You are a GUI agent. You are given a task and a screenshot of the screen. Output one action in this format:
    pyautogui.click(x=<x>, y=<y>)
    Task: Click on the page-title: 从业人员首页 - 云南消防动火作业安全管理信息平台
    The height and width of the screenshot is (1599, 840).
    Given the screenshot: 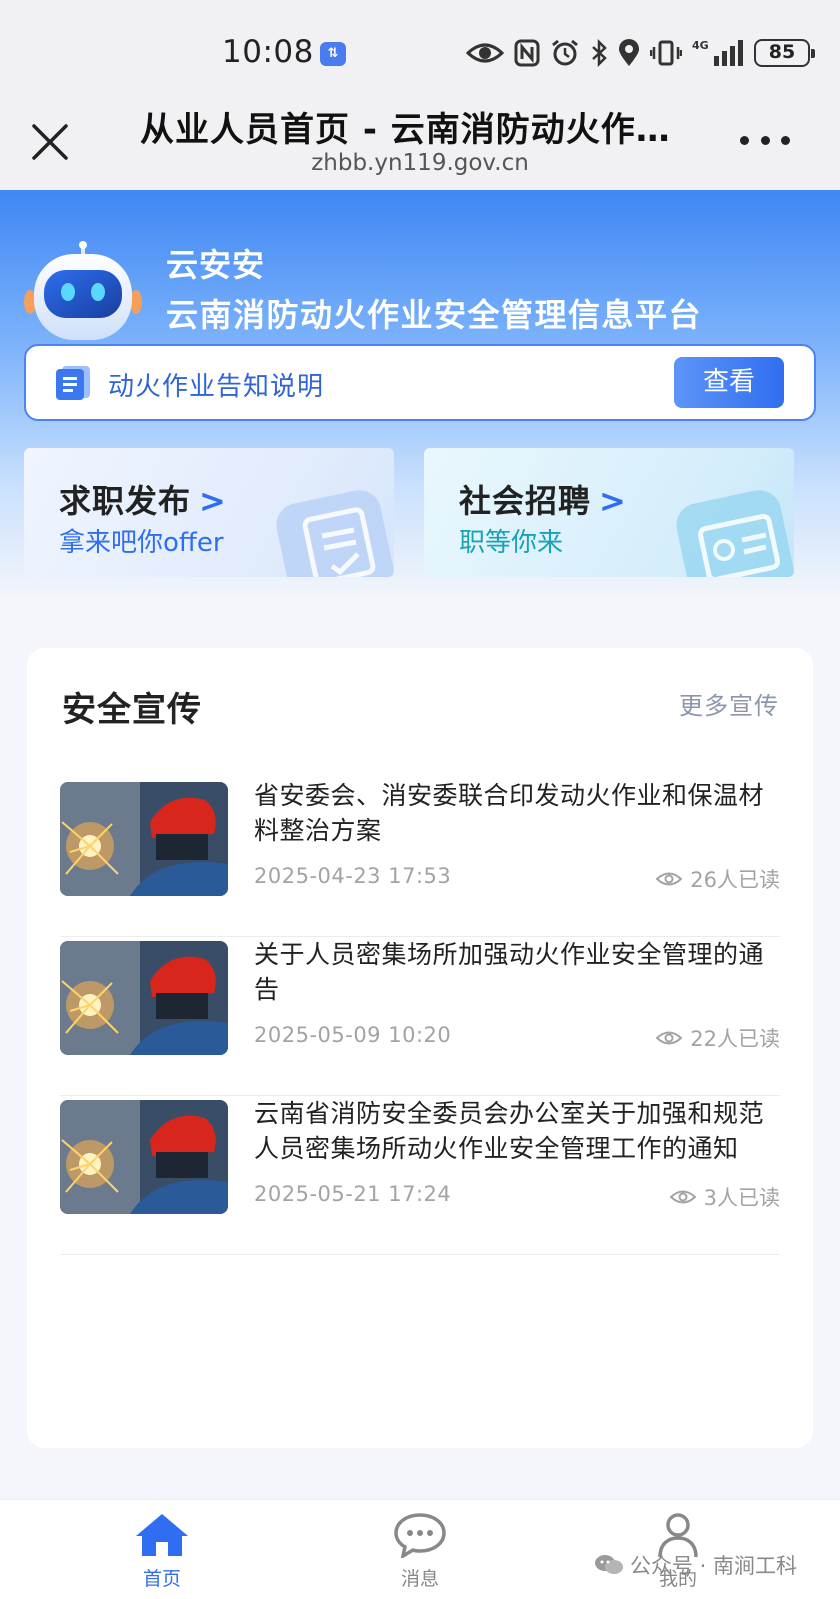 What is the action you would take?
    pyautogui.click(x=420, y=130)
    